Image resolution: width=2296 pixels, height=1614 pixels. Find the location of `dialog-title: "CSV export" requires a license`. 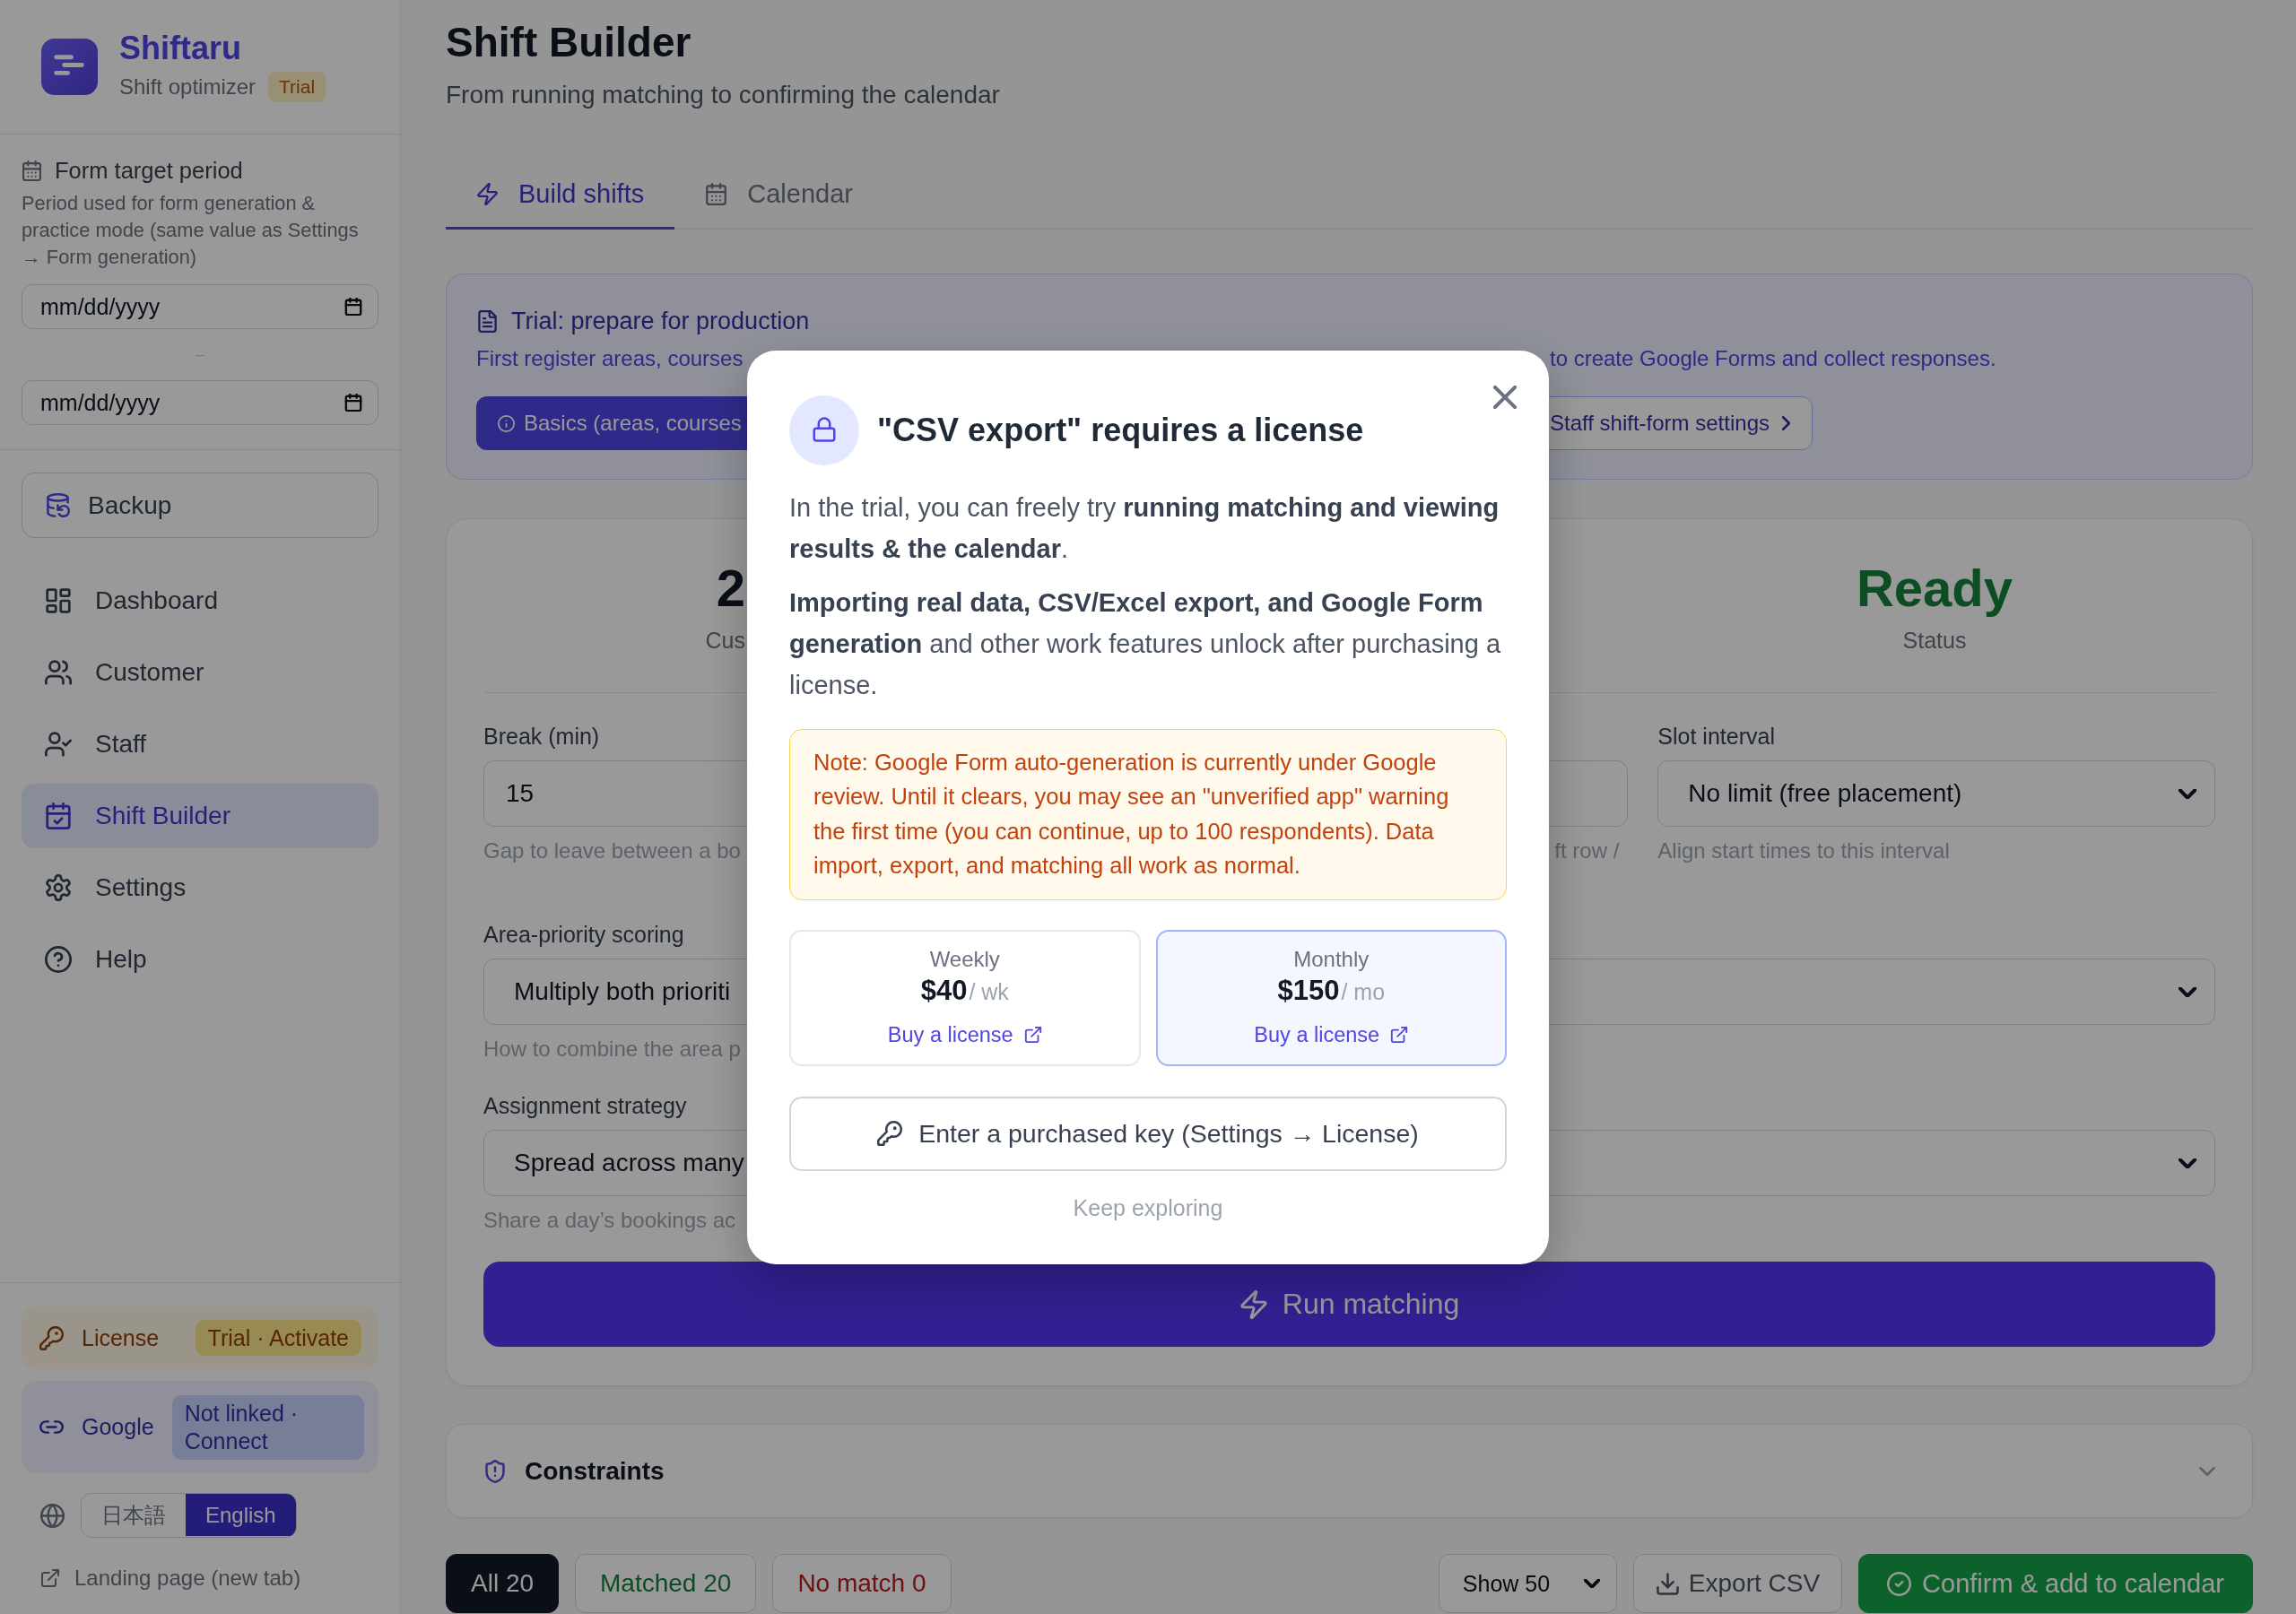

dialog-title: "CSV export" requires a license is located at coordinates (1120, 430).